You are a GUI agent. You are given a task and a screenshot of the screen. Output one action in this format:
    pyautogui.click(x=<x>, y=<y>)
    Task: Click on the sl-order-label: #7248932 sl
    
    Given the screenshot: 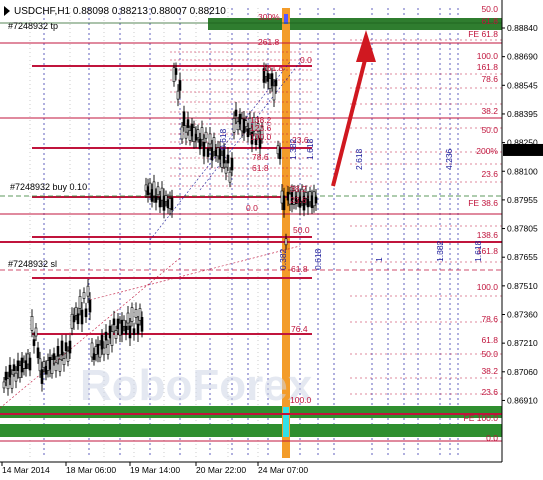 What is the action you would take?
    pyautogui.click(x=32, y=264)
    